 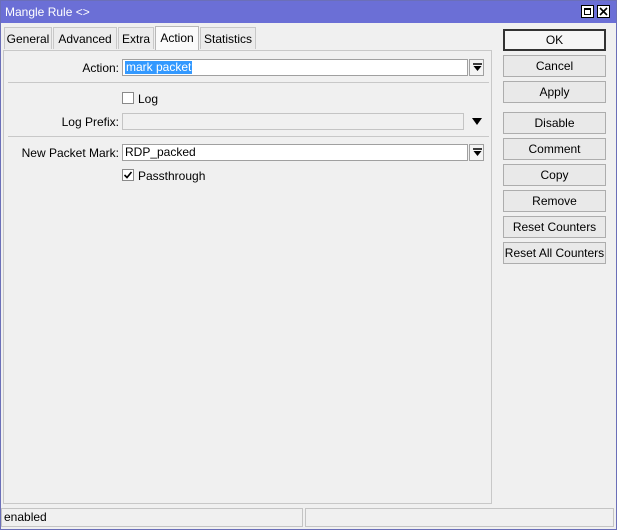 What do you see at coordinates (293, 121) in the screenshot?
I see `log-prefix-input` at bounding box center [293, 121].